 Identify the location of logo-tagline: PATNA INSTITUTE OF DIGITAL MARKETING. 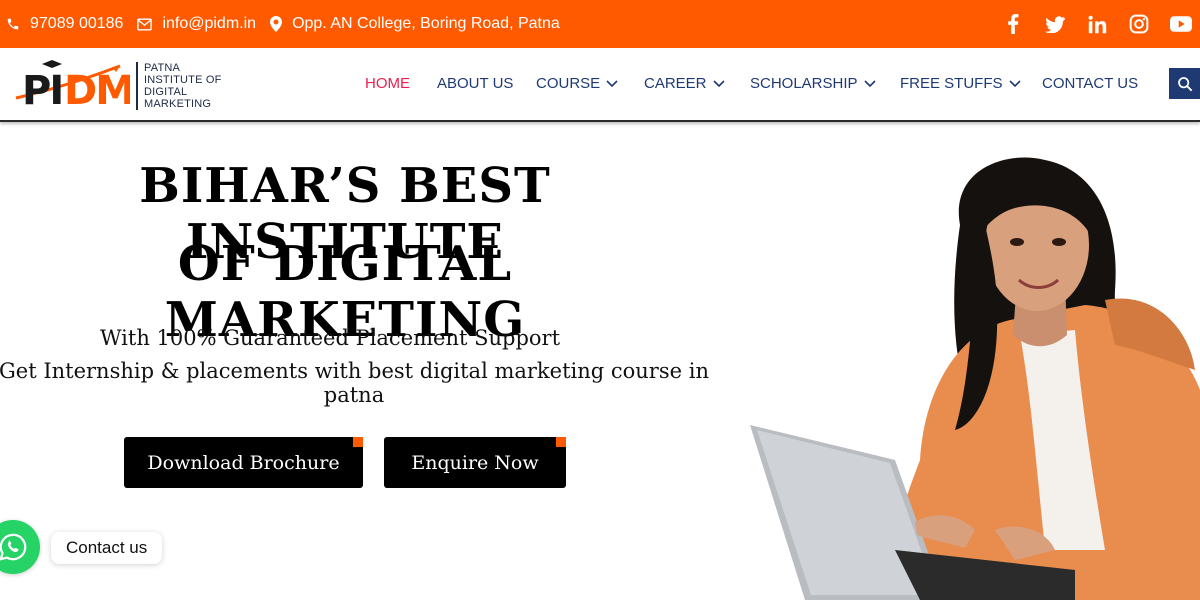
(189, 86).